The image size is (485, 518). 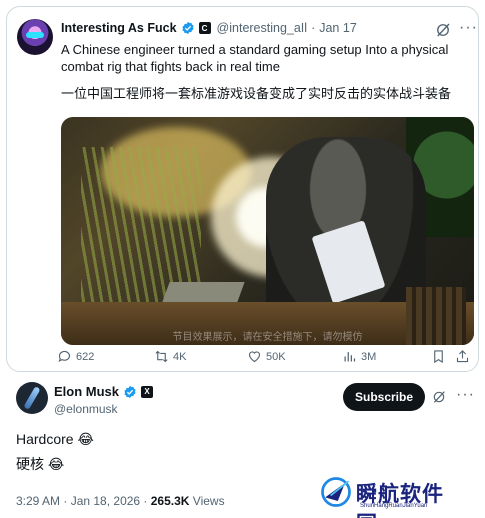 I want to click on quoted-date: Jan 17, so click(x=338, y=28).